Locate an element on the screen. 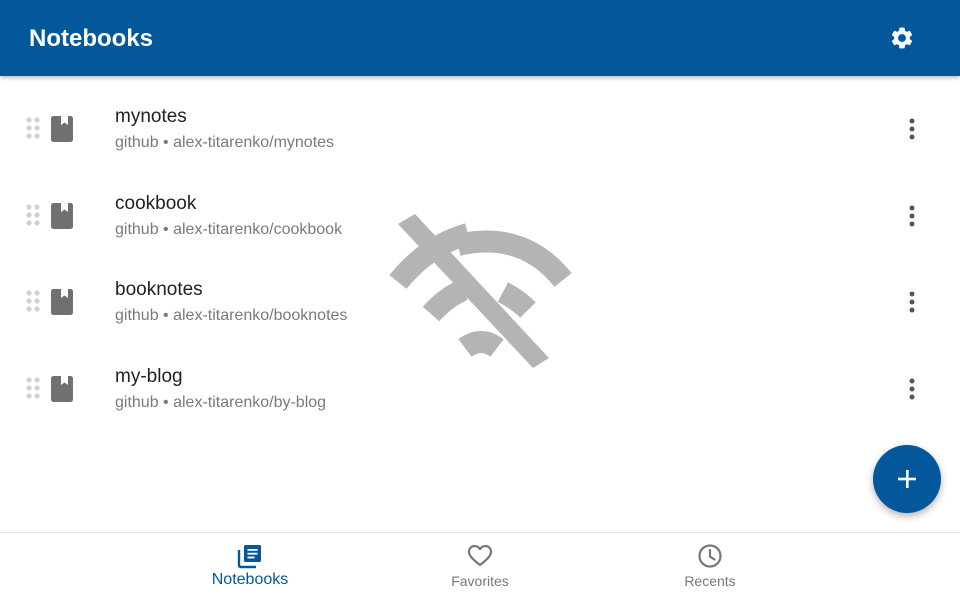 This screenshot has height=601, width=960. notebook-source: github • alex-titarenko/cookbook is located at coordinates (229, 229).